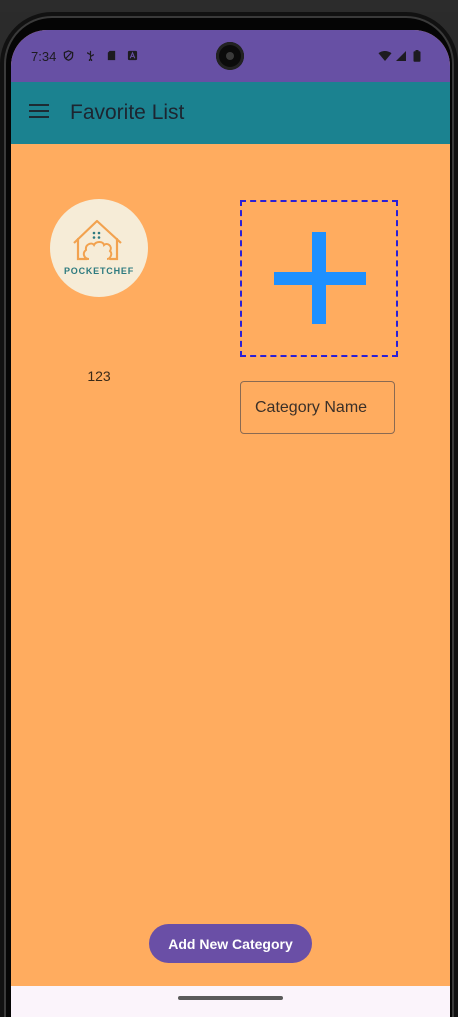 The width and height of the screenshot is (458, 1017). Describe the element at coordinates (230, 998) in the screenshot. I see `gesture-handle` at that location.